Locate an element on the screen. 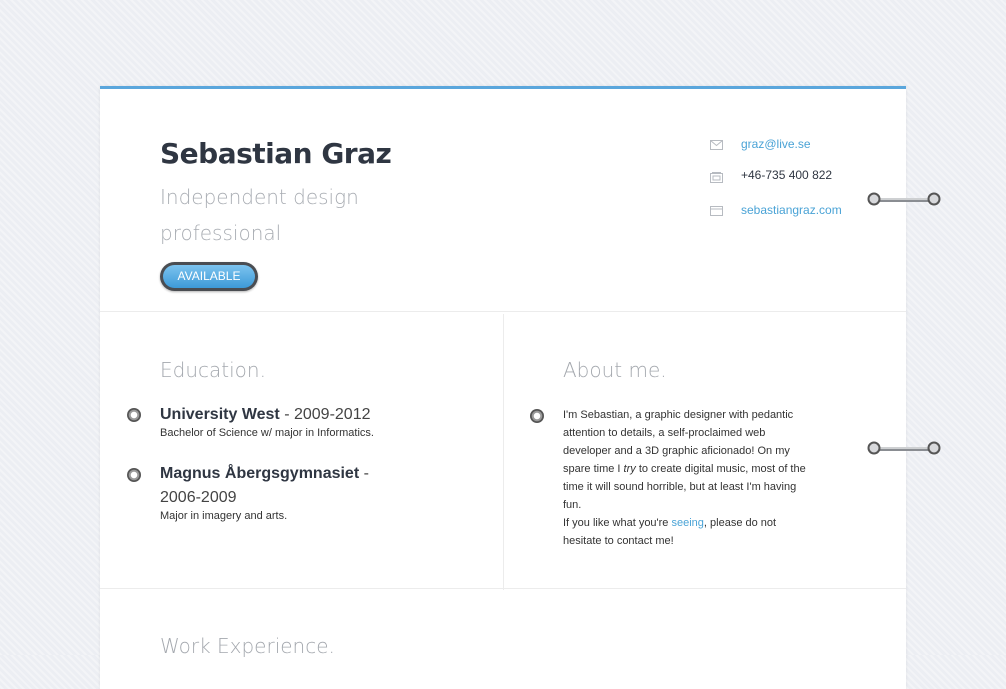 This screenshot has width=1006, height=689. education-heading: Education. is located at coordinates (213, 370).